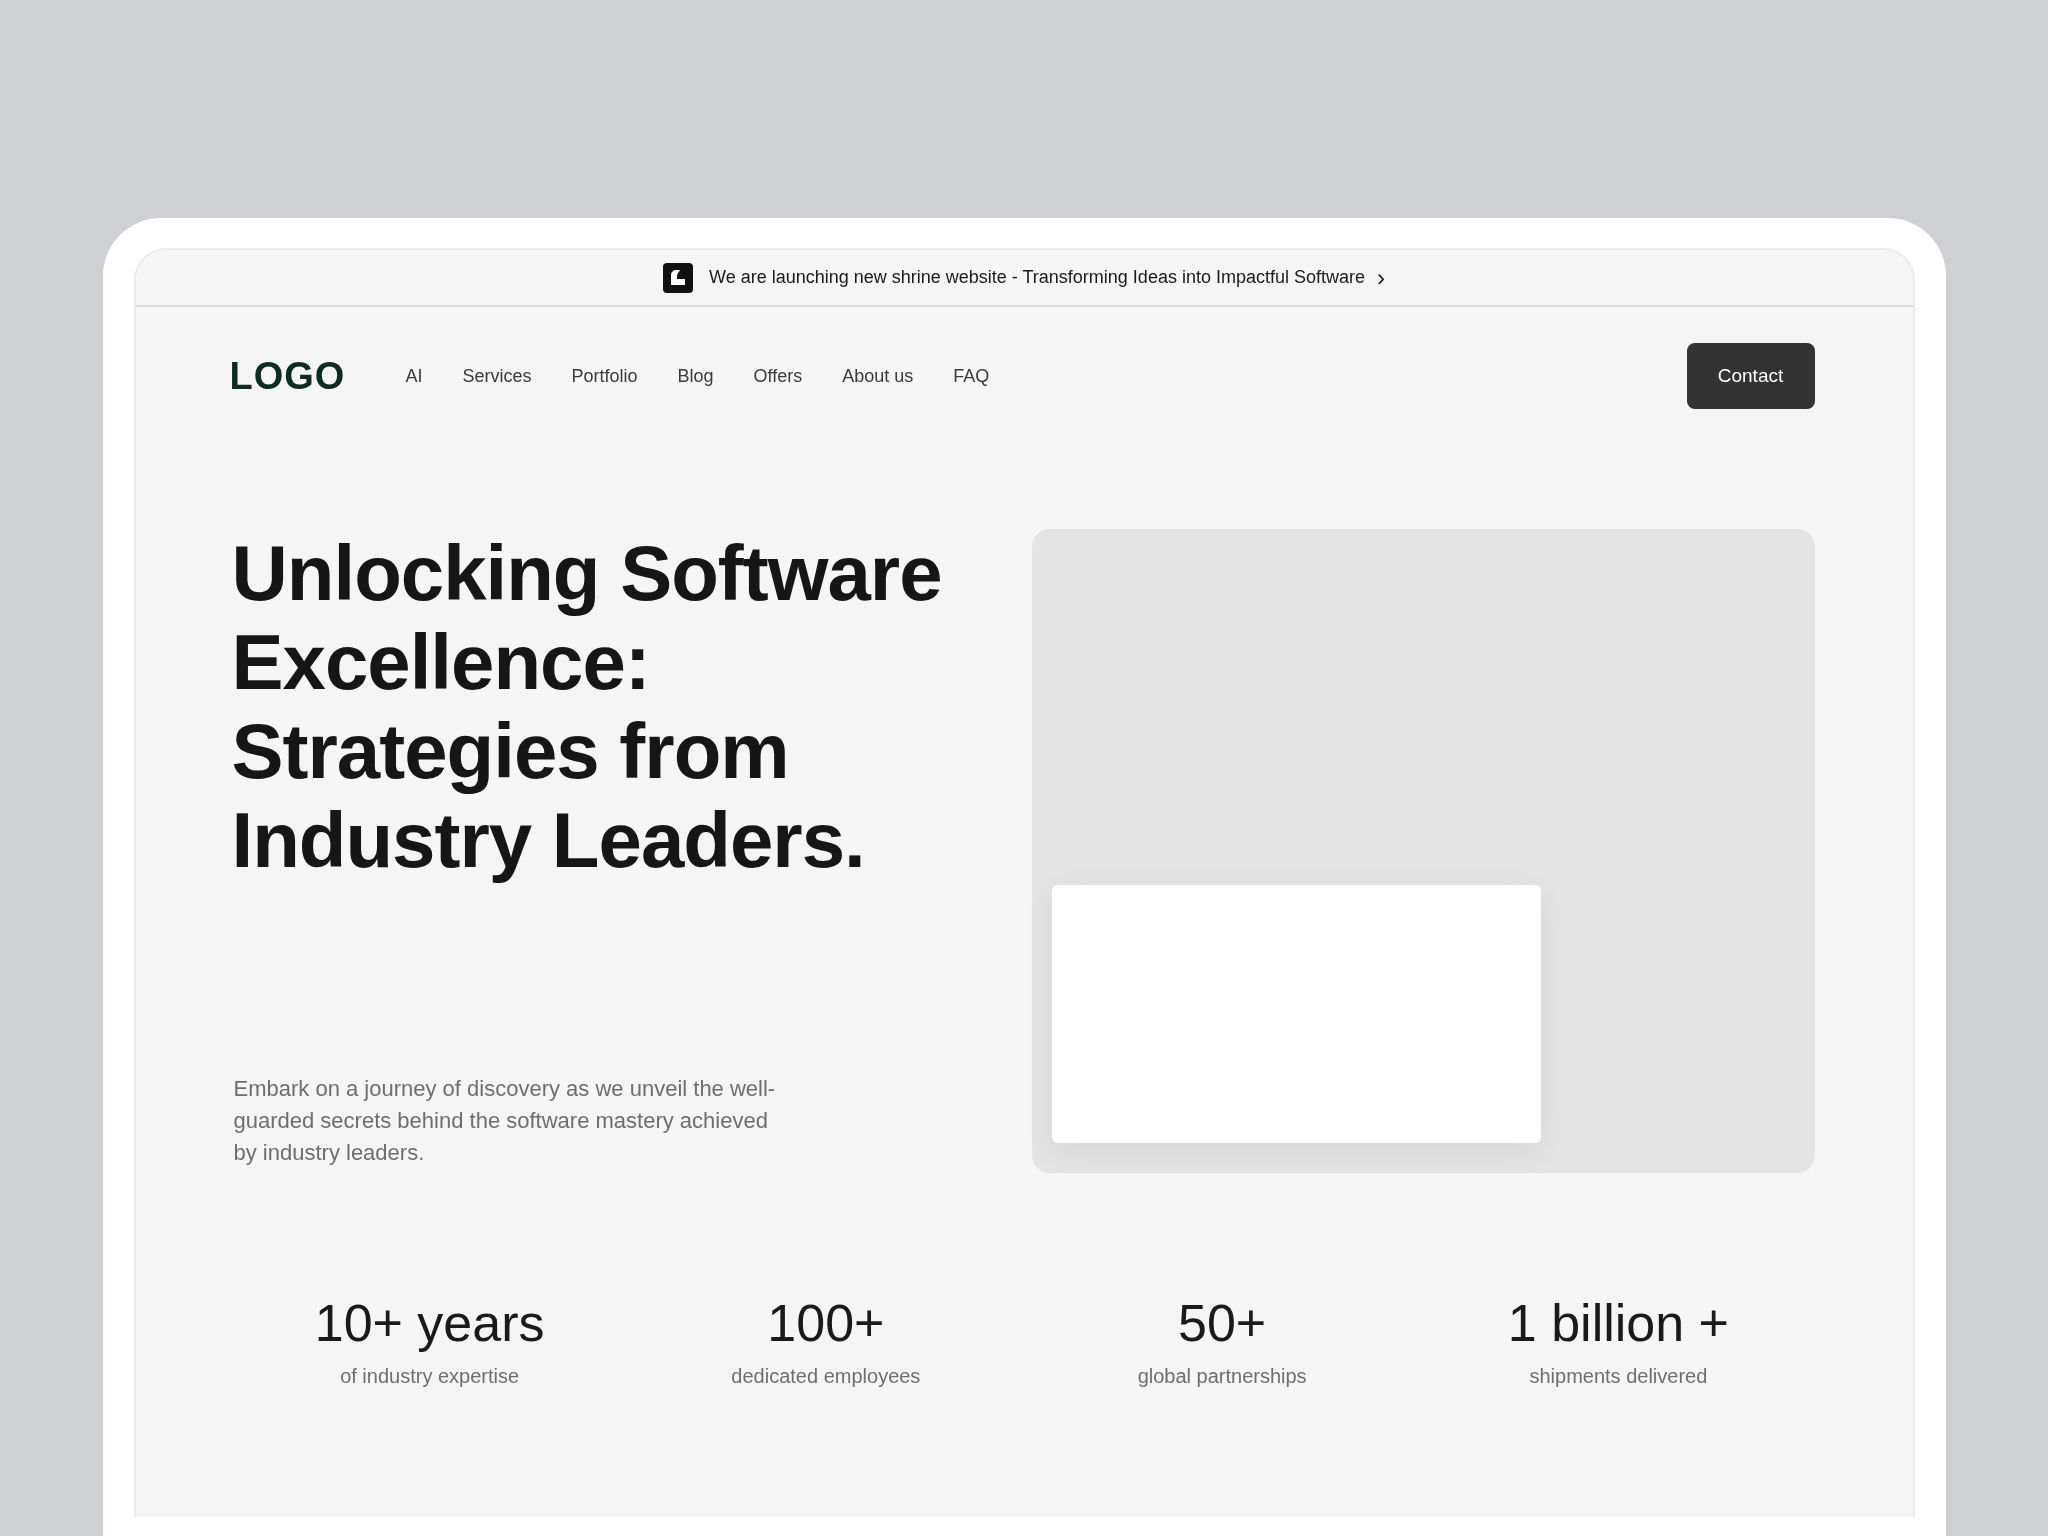 The image size is (2048, 1536). Describe the element at coordinates (778, 376) in the screenshot. I see `nav-link: Offers` at that location.